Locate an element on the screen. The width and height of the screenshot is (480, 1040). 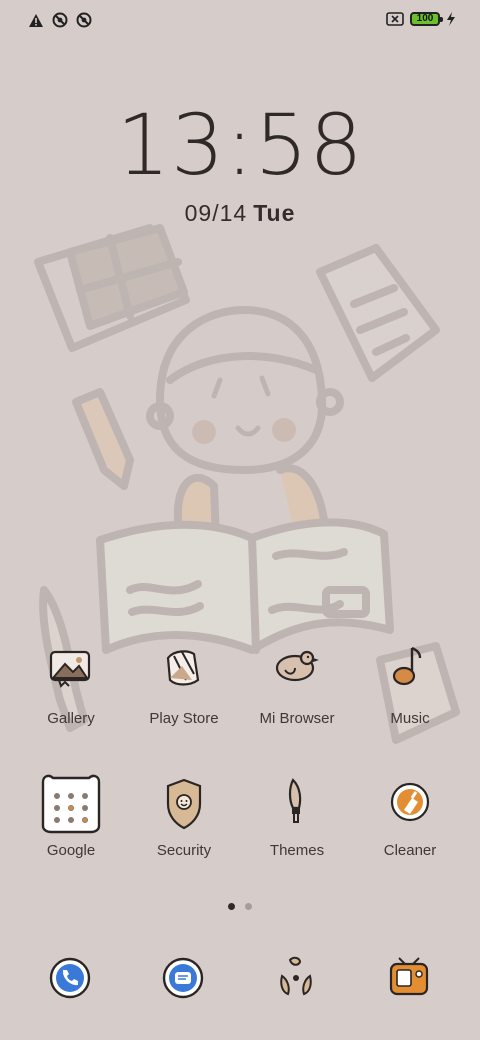
sim-off-icon is located at coordinates (395, 19).